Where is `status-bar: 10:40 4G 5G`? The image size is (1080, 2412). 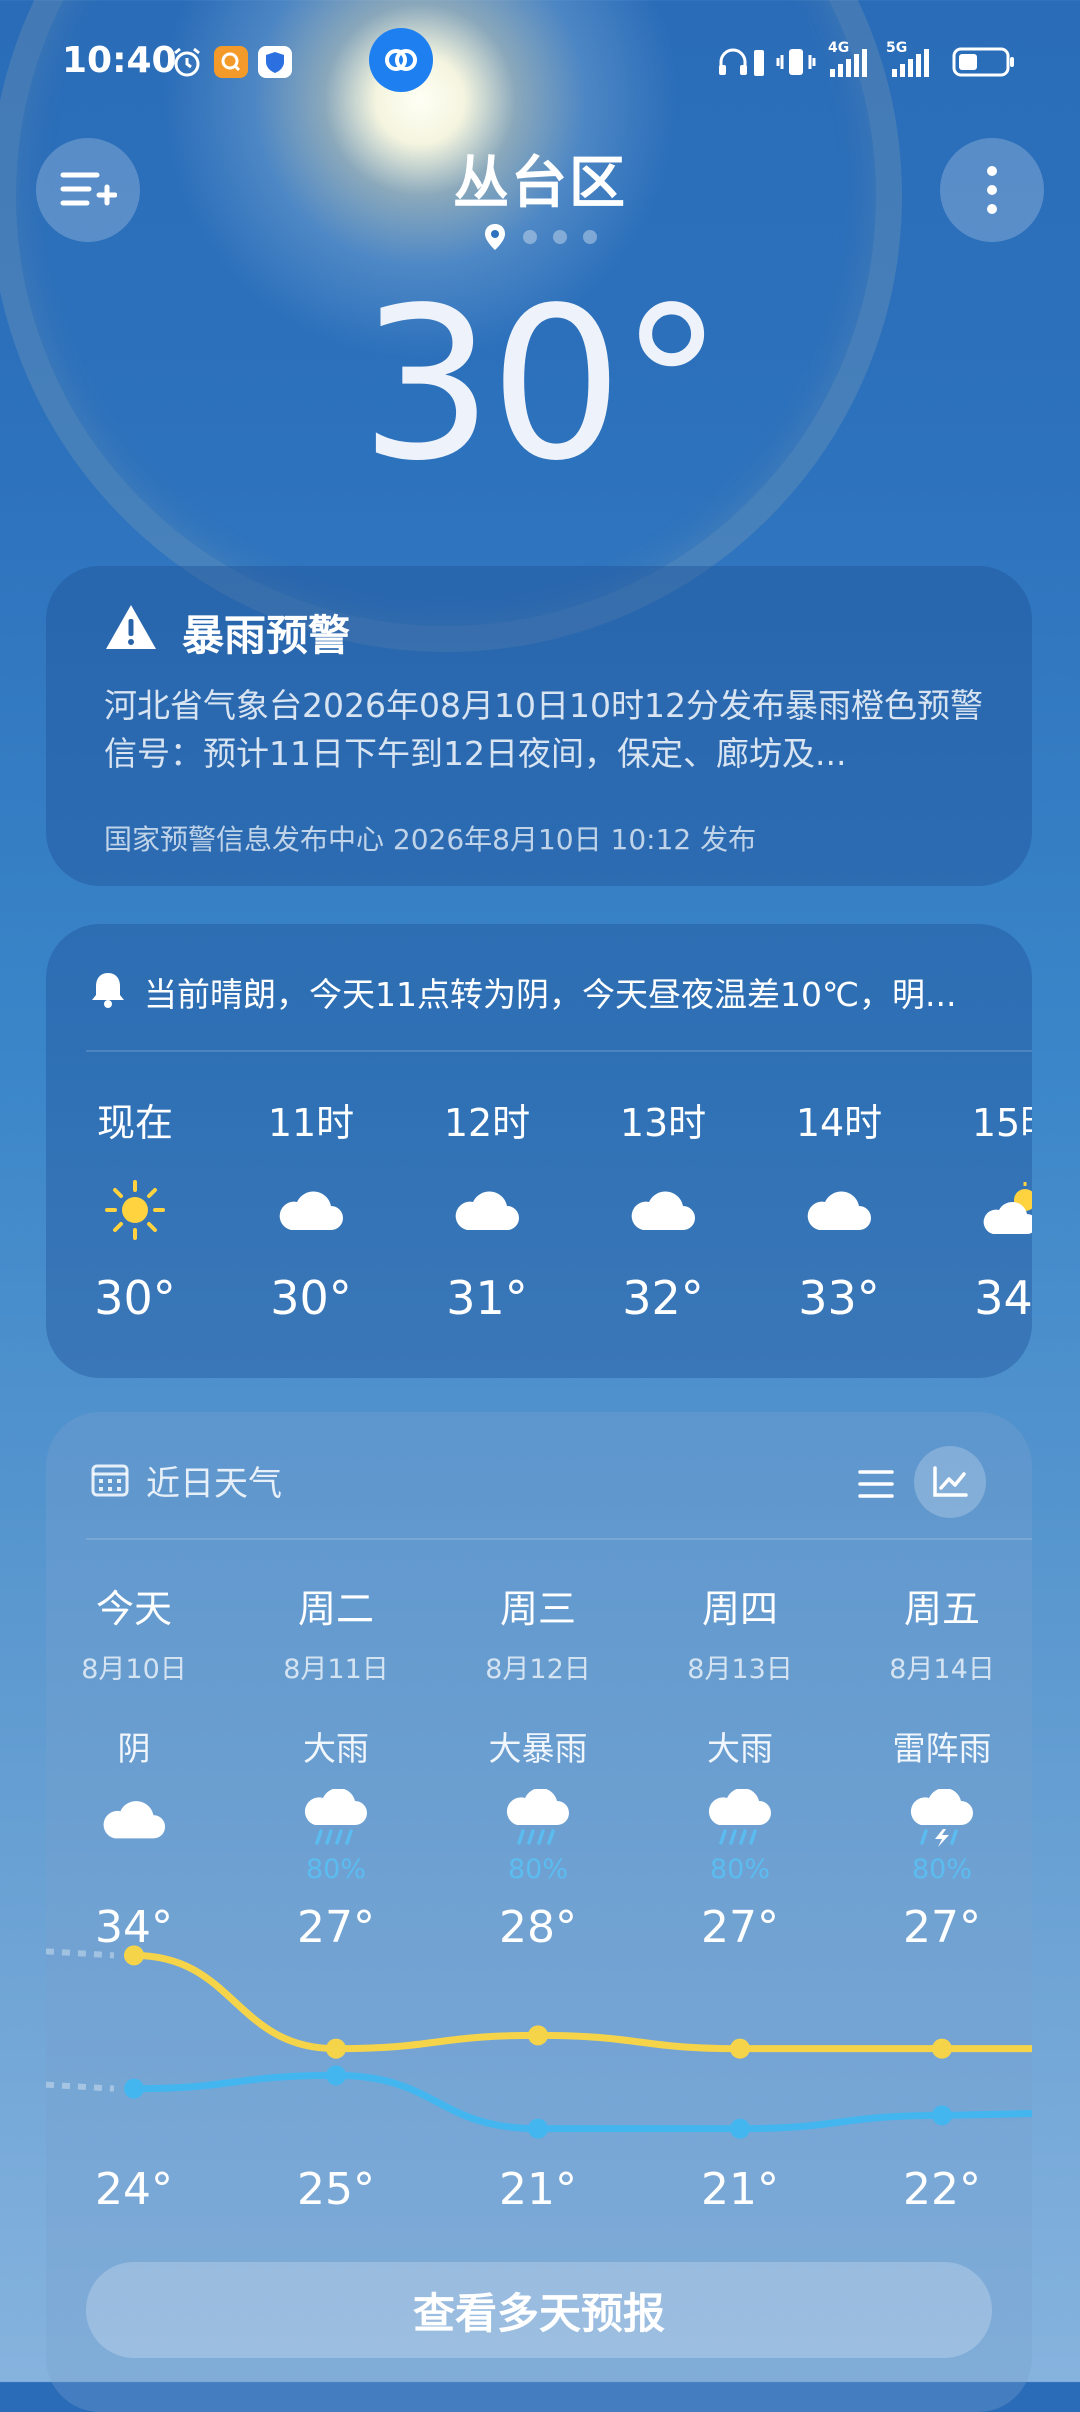 status-bar: 10:40 4G 5G is located at coordinates (540, 61).